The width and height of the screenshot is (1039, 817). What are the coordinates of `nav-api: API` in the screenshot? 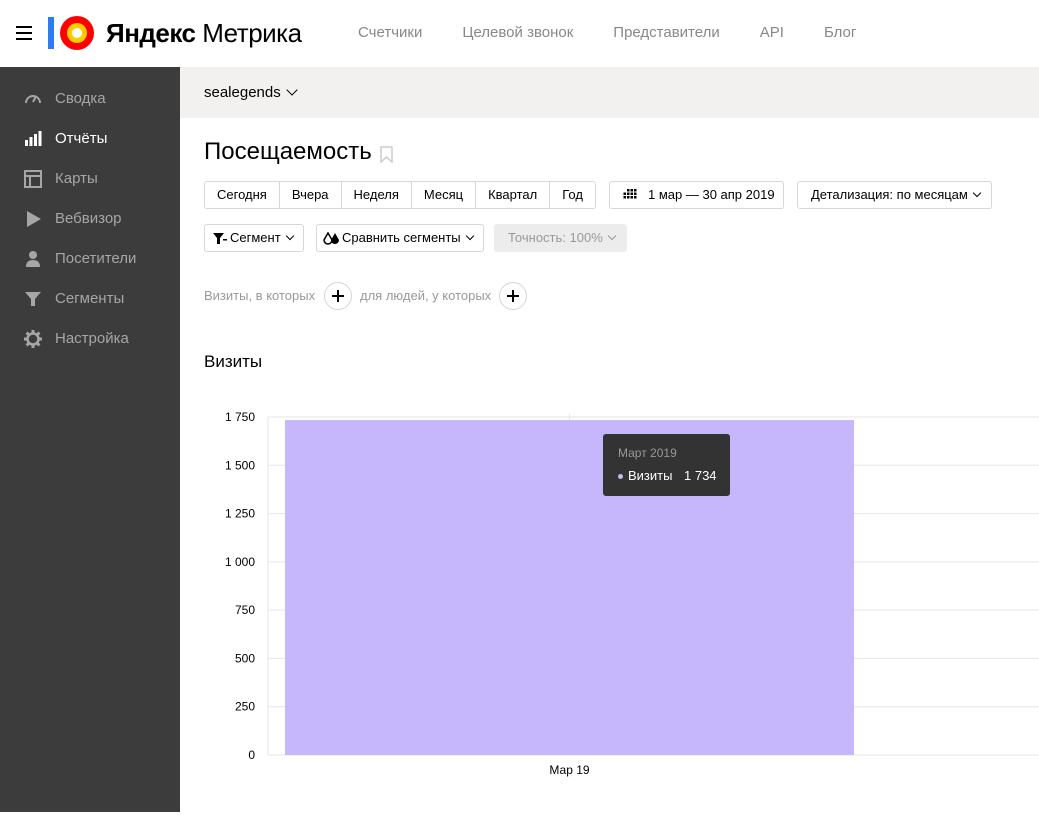 It's located at (772, 32).